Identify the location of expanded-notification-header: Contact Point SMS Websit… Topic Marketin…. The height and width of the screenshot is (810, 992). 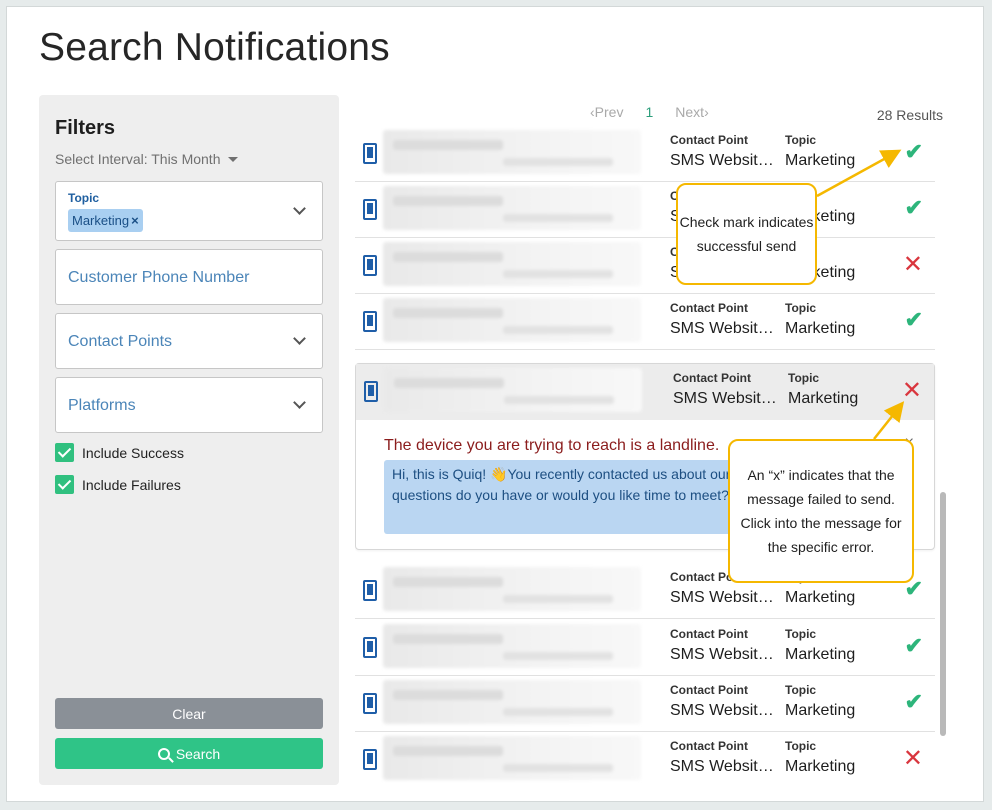
(645, 392).